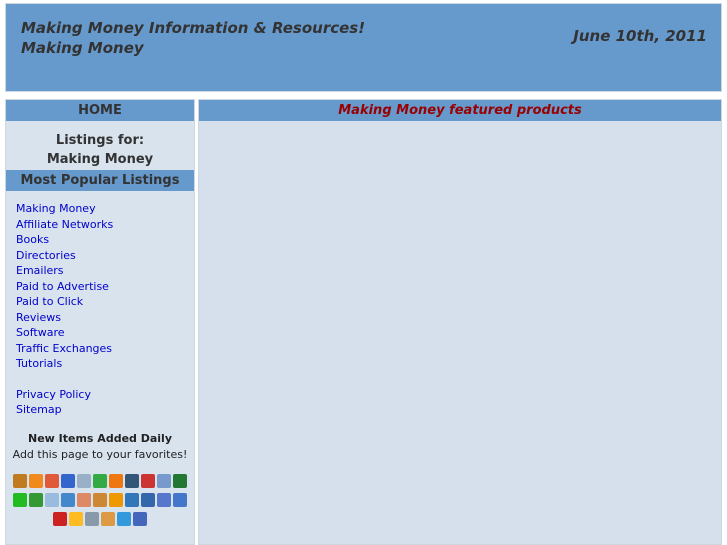 The image size is (727, 545). Describe the element at coordinates (76, 519) in the screenshot. I see `wink-icon` at that location.